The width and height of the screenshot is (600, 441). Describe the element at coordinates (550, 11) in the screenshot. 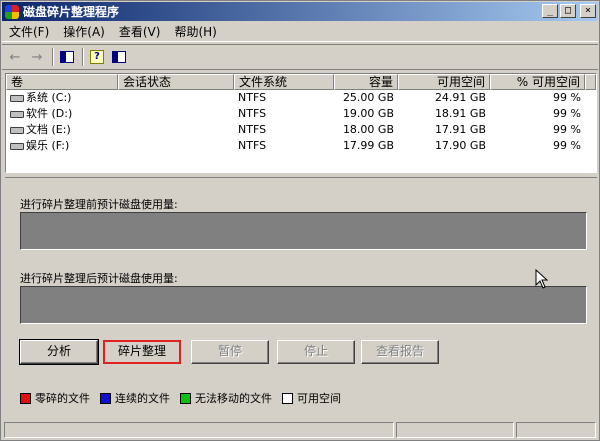

I see `minimize-button: _` at that location.